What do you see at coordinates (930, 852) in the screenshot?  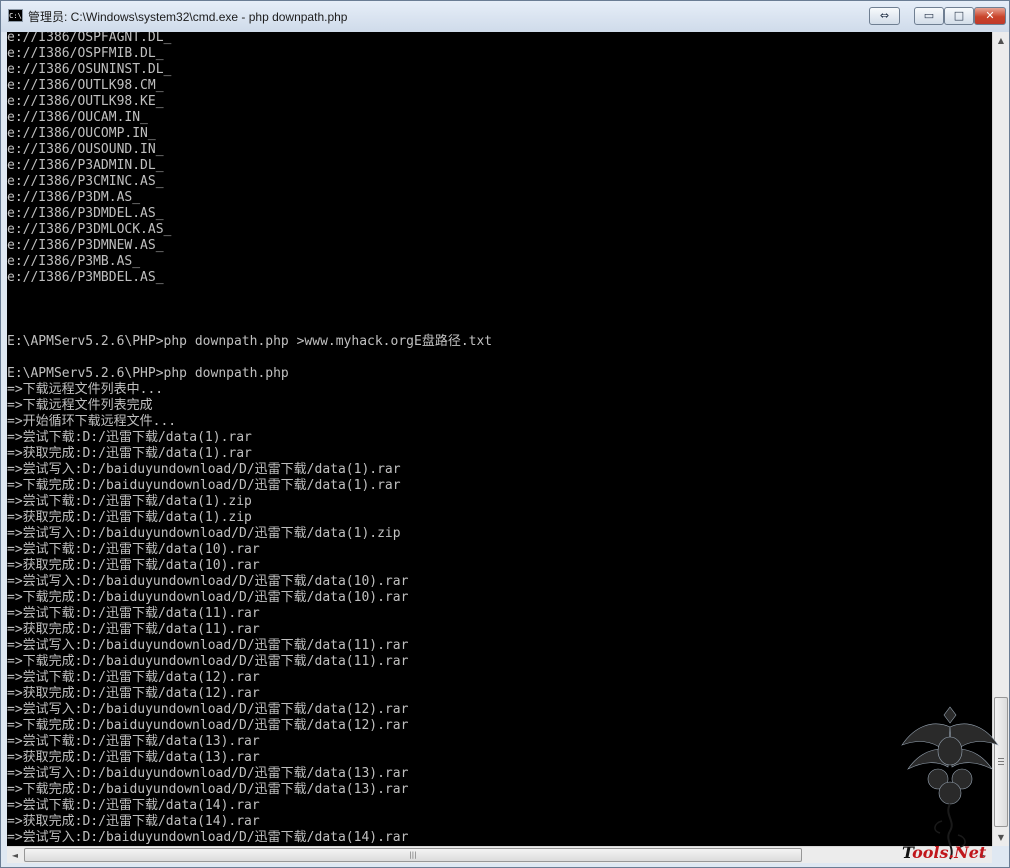 I see `watermark-middle: ools` at bounding box center [930, 852].